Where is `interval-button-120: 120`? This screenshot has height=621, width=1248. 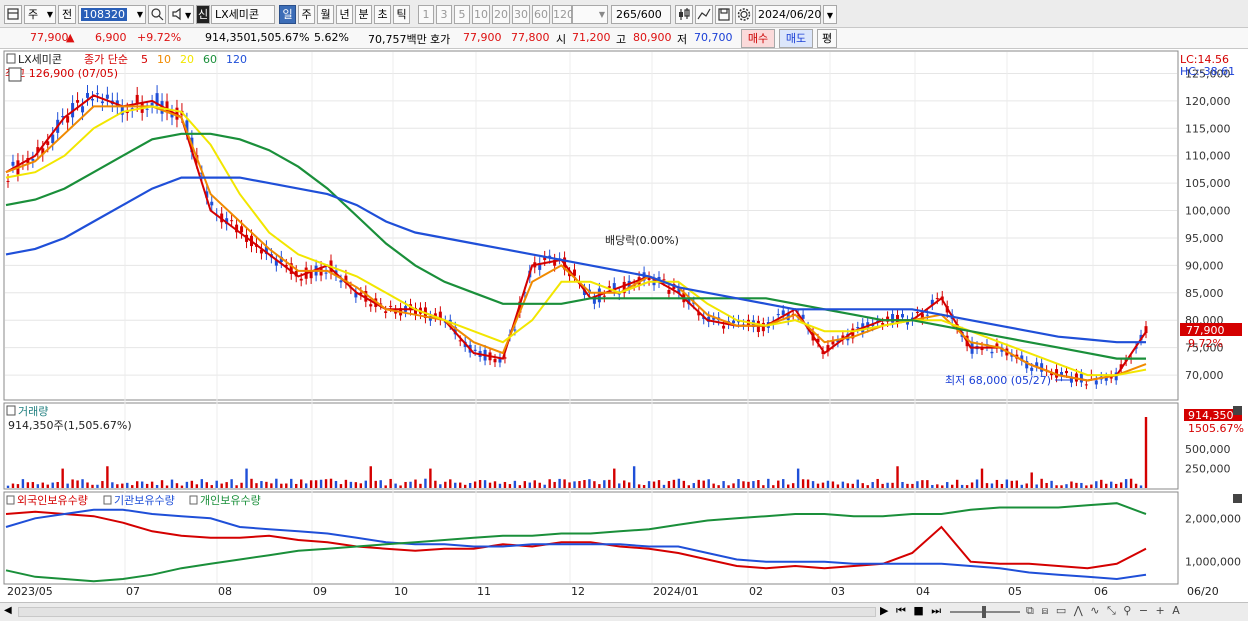 interval-button-120: 120 is located at coordinates (563, 14).